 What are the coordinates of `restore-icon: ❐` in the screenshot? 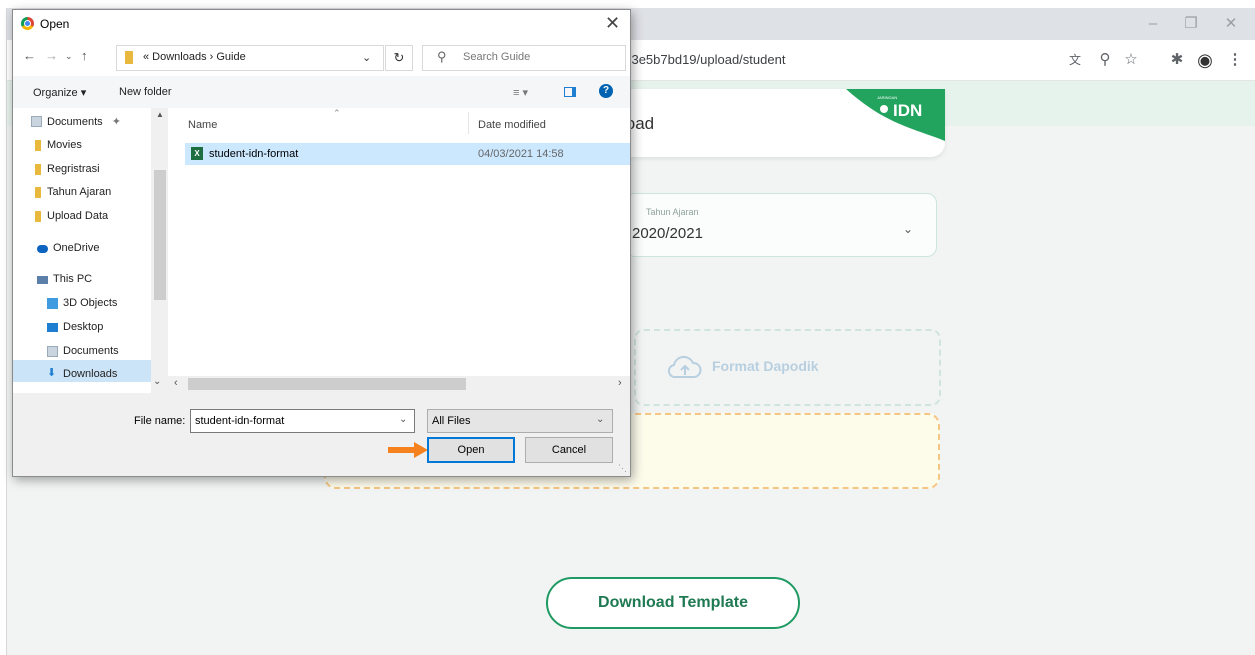 It's located at (1191, 24).